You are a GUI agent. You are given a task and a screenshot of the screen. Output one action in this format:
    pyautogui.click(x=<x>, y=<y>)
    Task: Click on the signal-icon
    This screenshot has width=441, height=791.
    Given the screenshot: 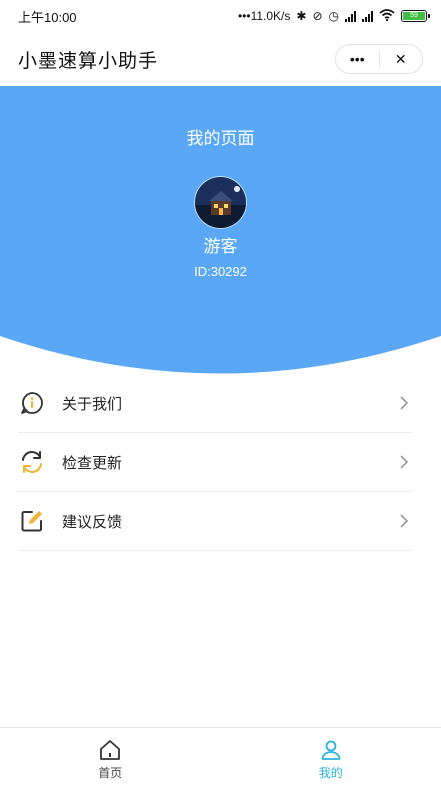 What is the action you would take?
    pyautogui.click(x=350, y=16)
    